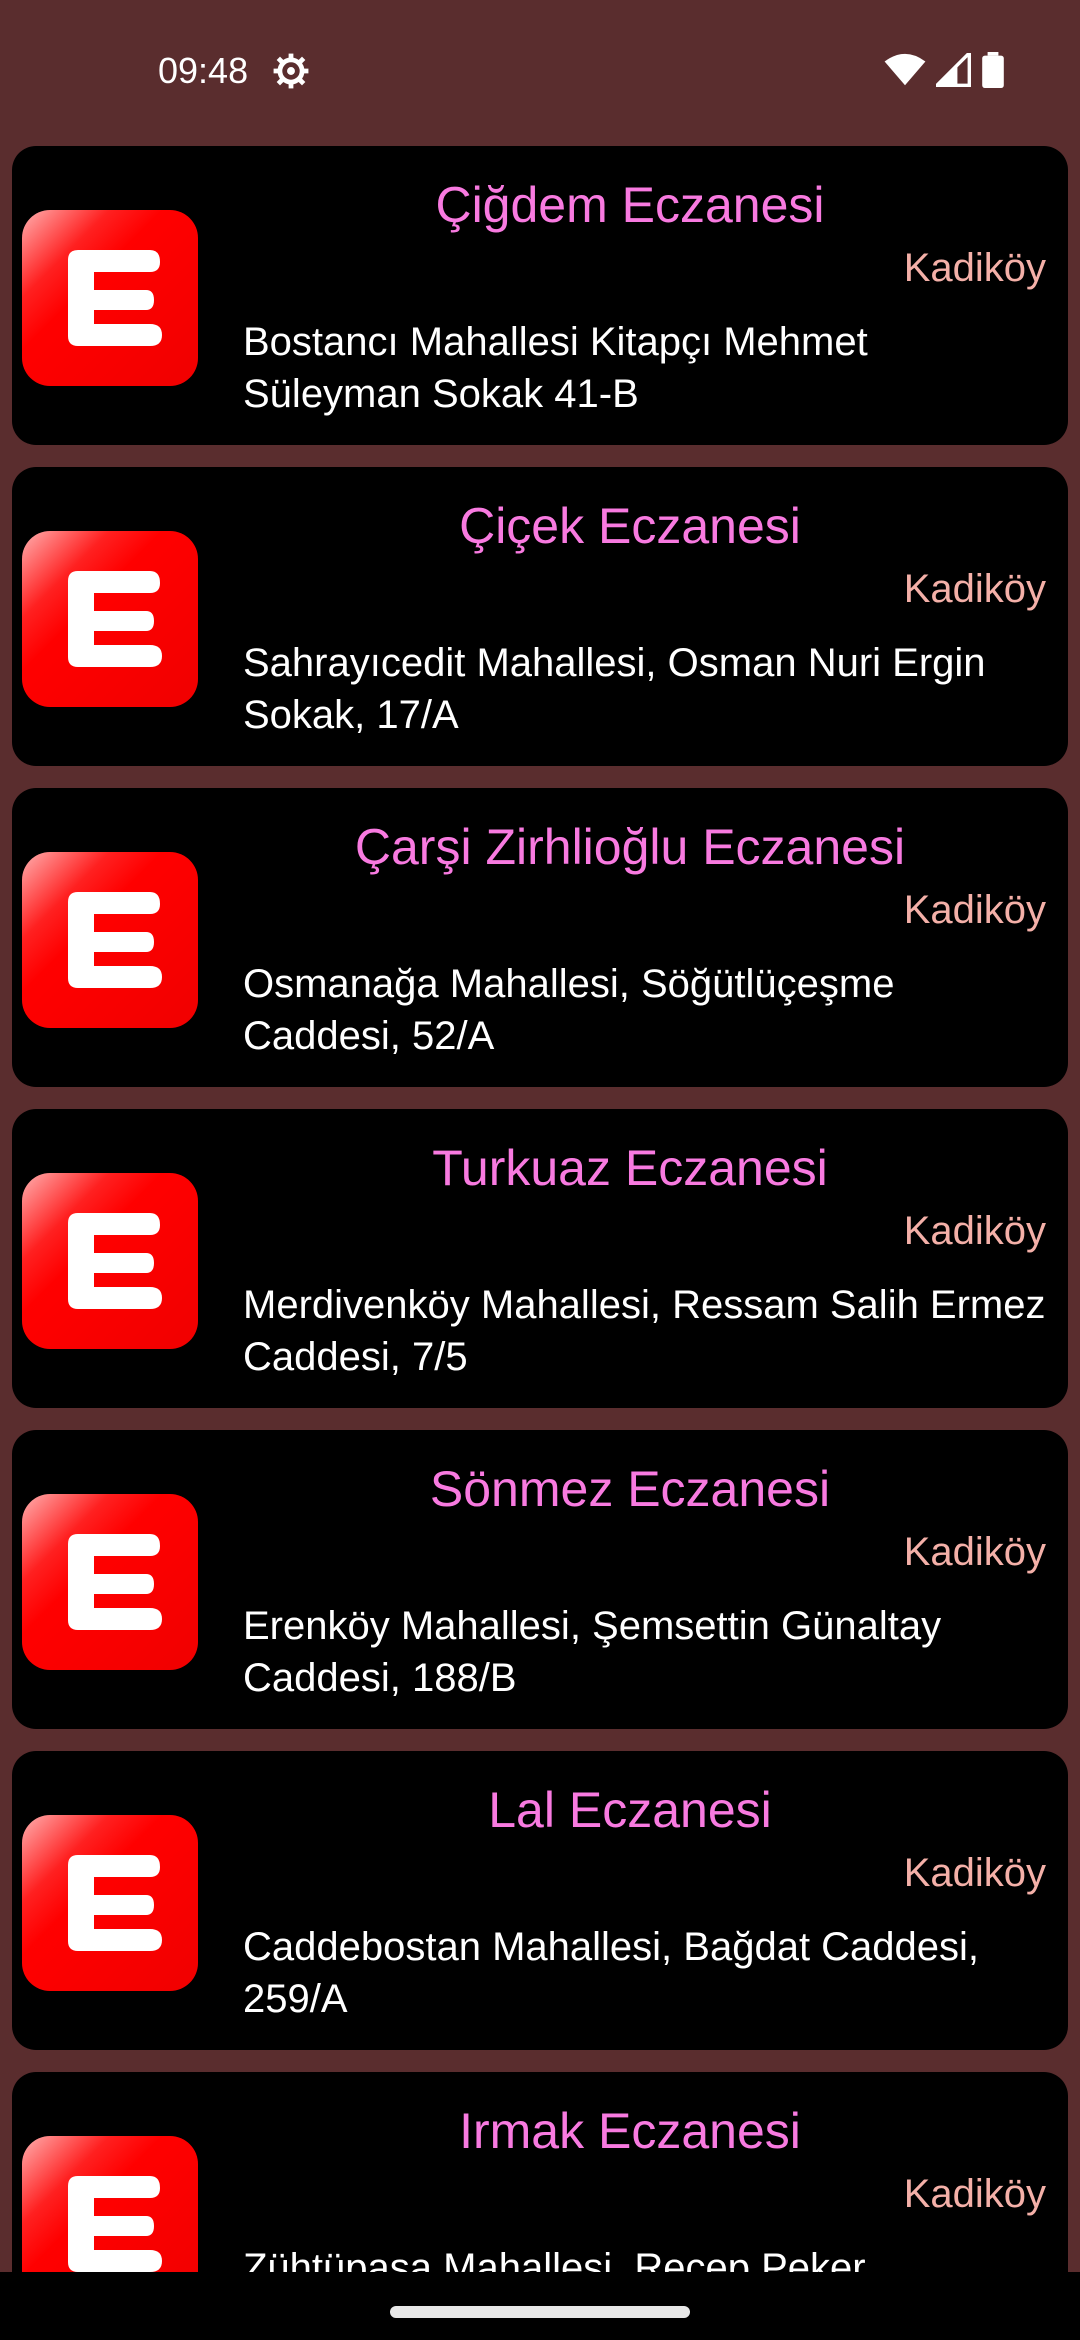 This screenshot has width=1080, height=2340. I want to click on wifi-icon, so click(905, 69).